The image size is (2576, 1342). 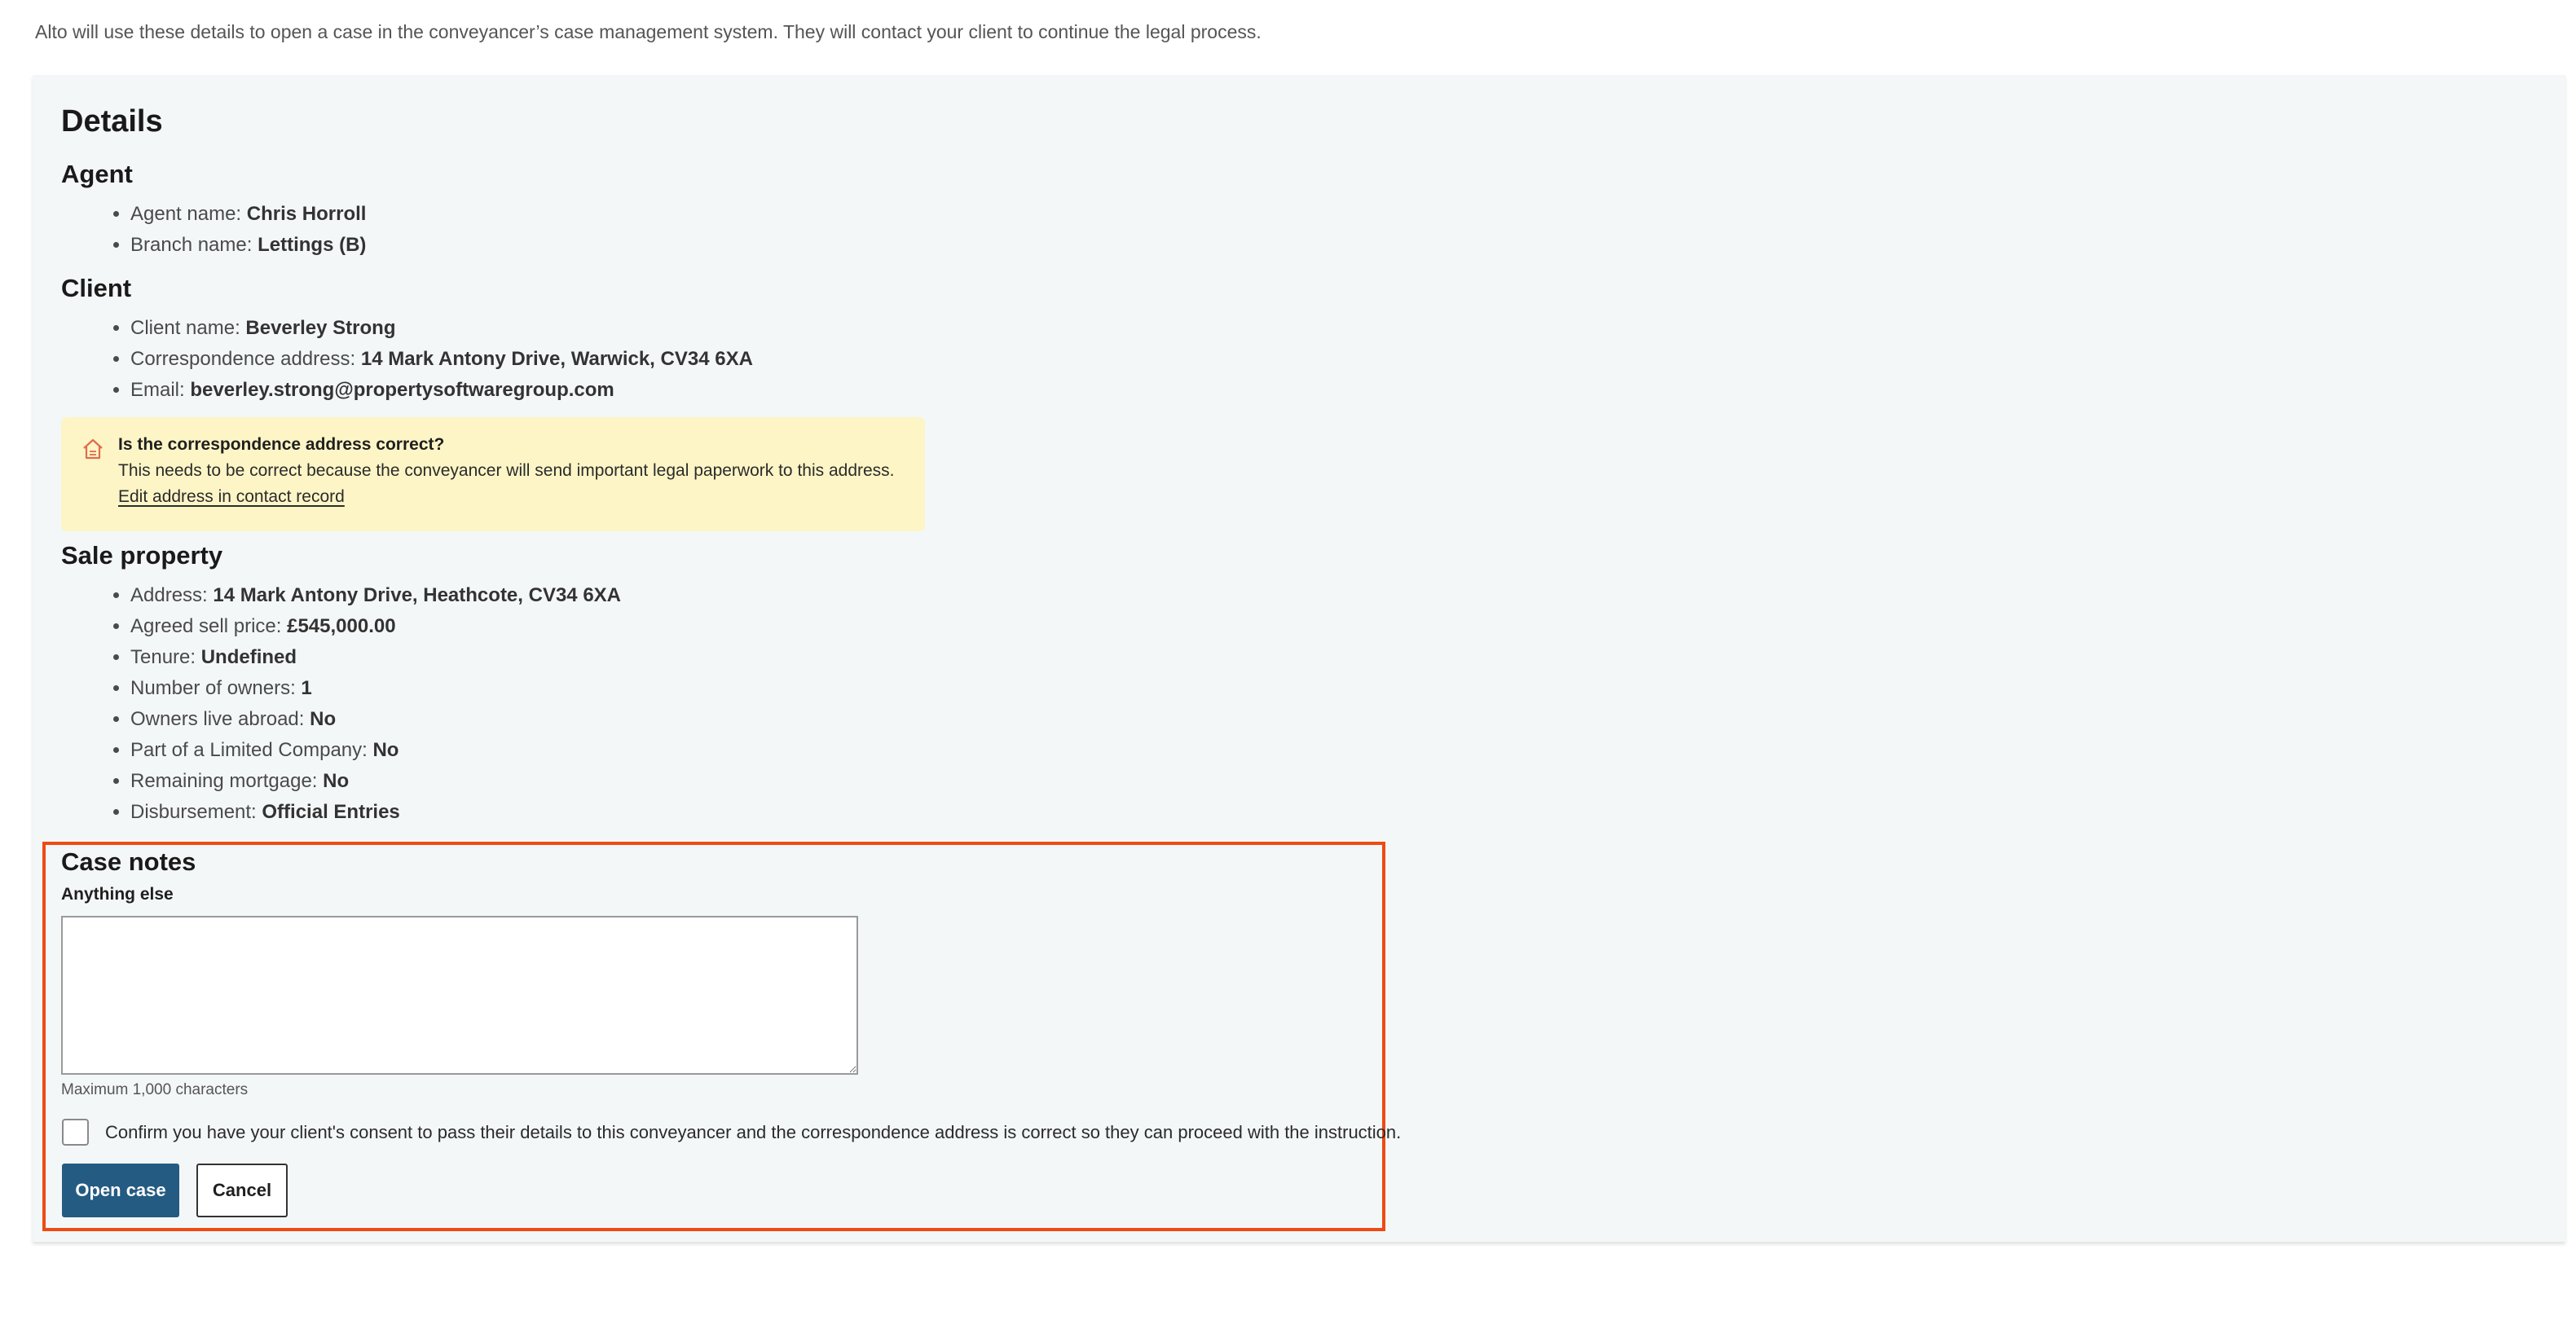 What do you see at coordinates (313, 245) in the screenshot?
I see `fact-value: Lettings (B)` at bounding box center [313, 245].